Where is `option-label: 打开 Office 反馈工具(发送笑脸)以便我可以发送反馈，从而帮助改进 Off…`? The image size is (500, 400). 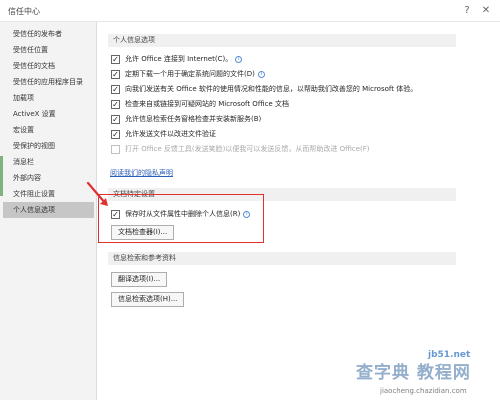
option-label: 打开 Office 反馈工具(发送笑脸)以便我可以发送反馈，从而帮助改进 Off… is located at coordinates (247, 149).